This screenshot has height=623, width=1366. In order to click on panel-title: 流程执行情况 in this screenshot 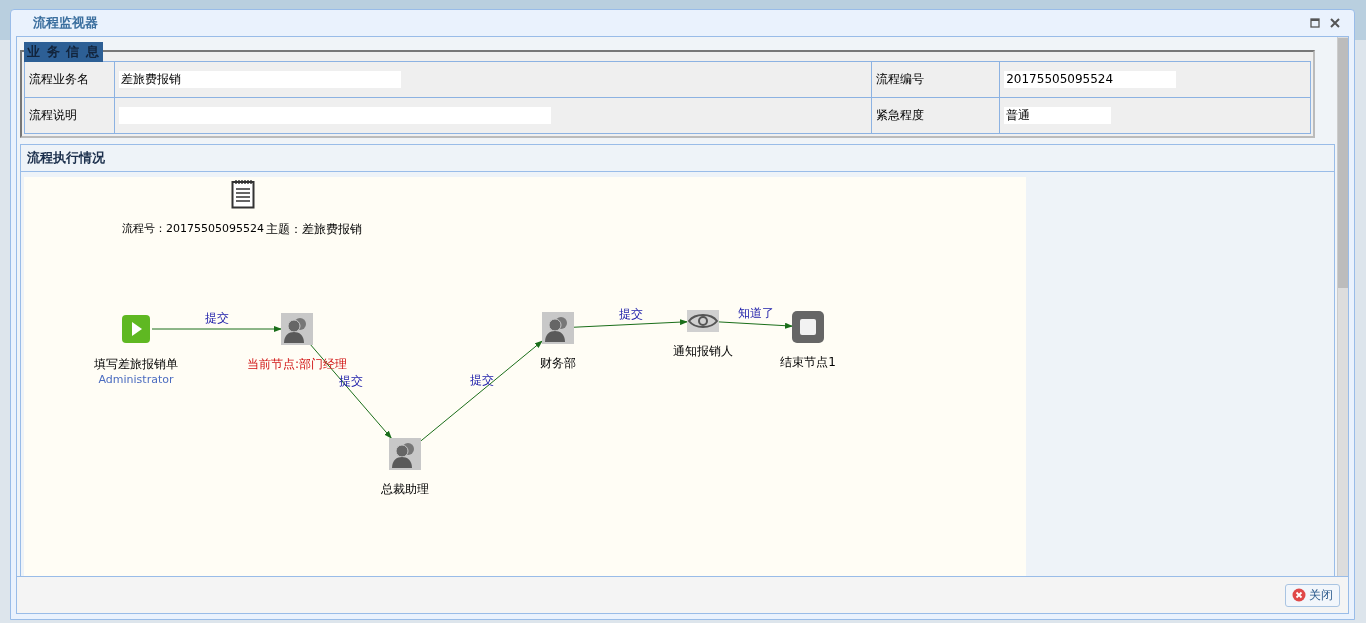, I will do `click(66, 158)`.